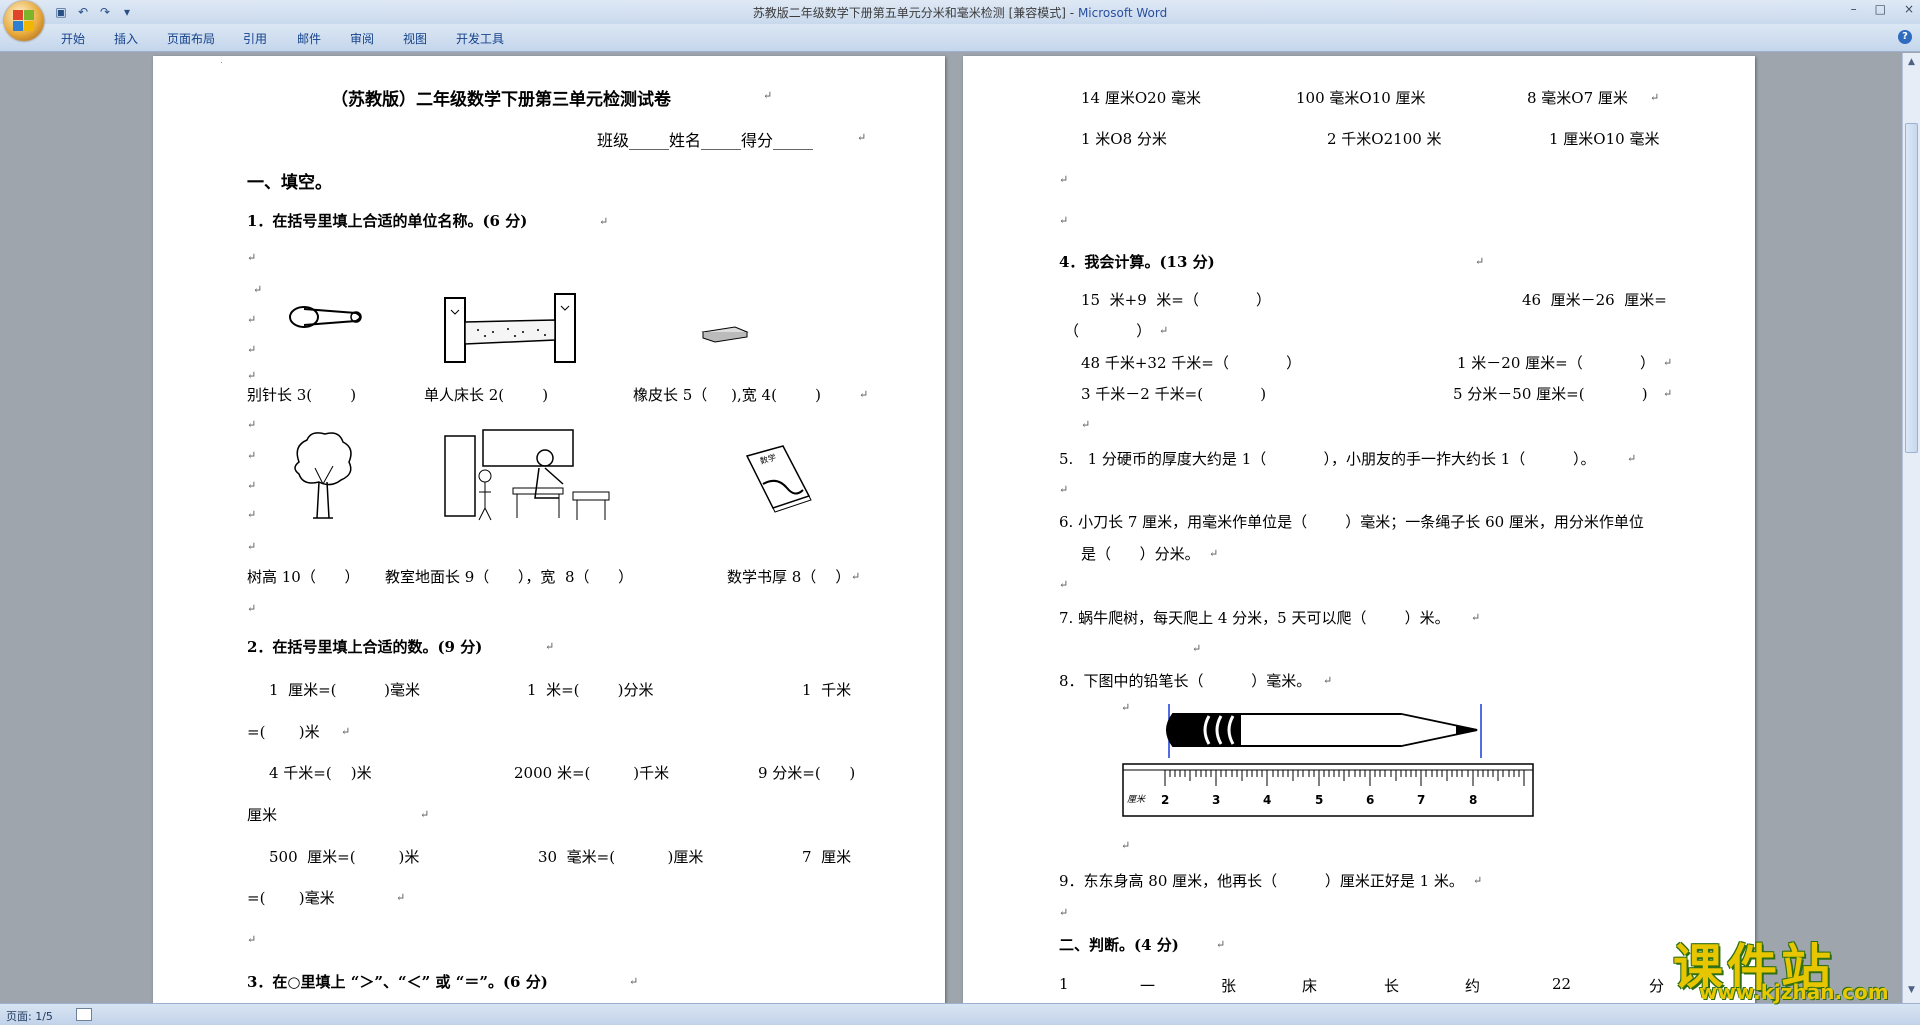  I want to click on judge-token: 一, so click(1148, 986).